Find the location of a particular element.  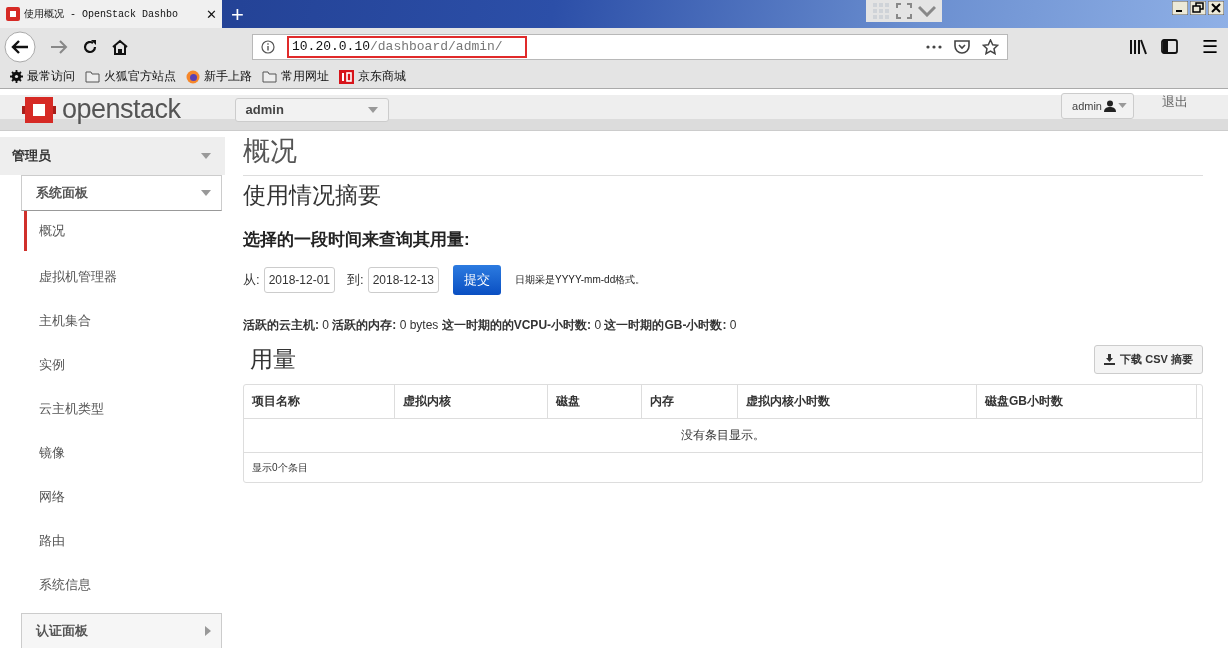

restore-icon is located at coordinates (1198, 8).